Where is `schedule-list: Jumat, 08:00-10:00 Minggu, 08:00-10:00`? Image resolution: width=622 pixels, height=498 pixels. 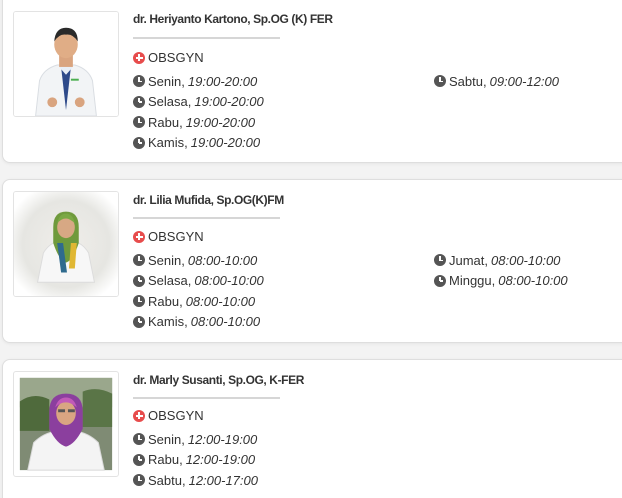 schedule-list: Jumat, 08:00-10:00 Minggu, 08:00-10:00 is located at coordinates (501, 270).